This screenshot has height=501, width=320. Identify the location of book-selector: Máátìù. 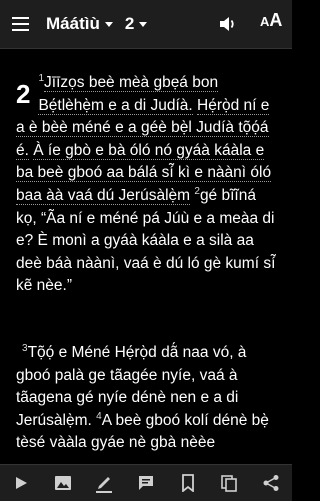
(79, 24).